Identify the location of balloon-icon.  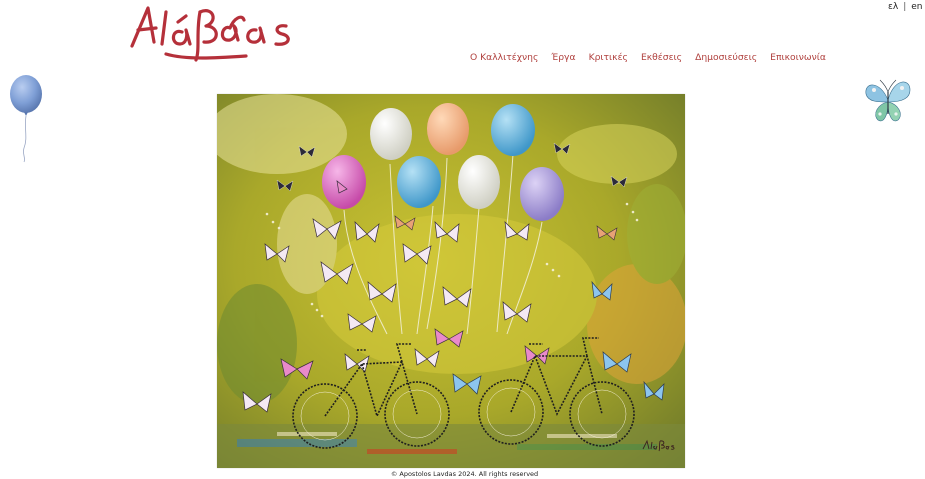
(26, 119).